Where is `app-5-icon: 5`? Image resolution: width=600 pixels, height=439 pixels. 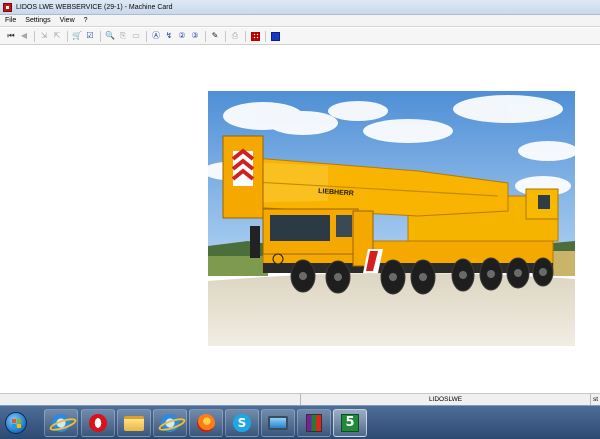
app-5-icon: 5 is located at coordinates (350, 423).